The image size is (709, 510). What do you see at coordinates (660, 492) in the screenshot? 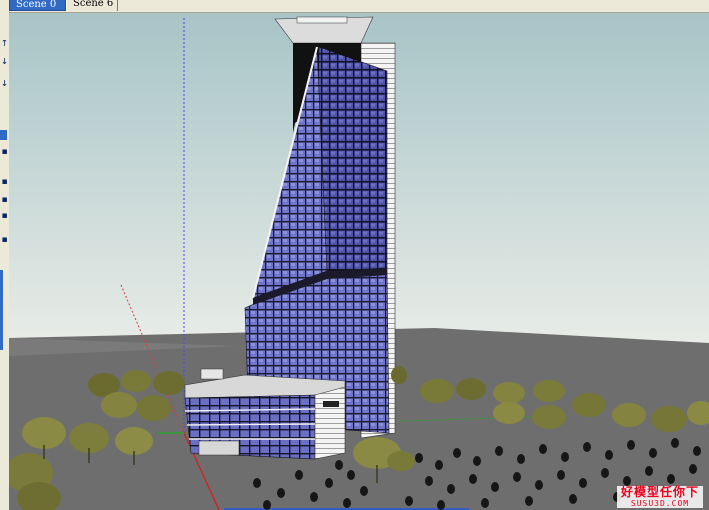
I see `watermark-title: 好模型任你下` at bounding box center [660, 492].